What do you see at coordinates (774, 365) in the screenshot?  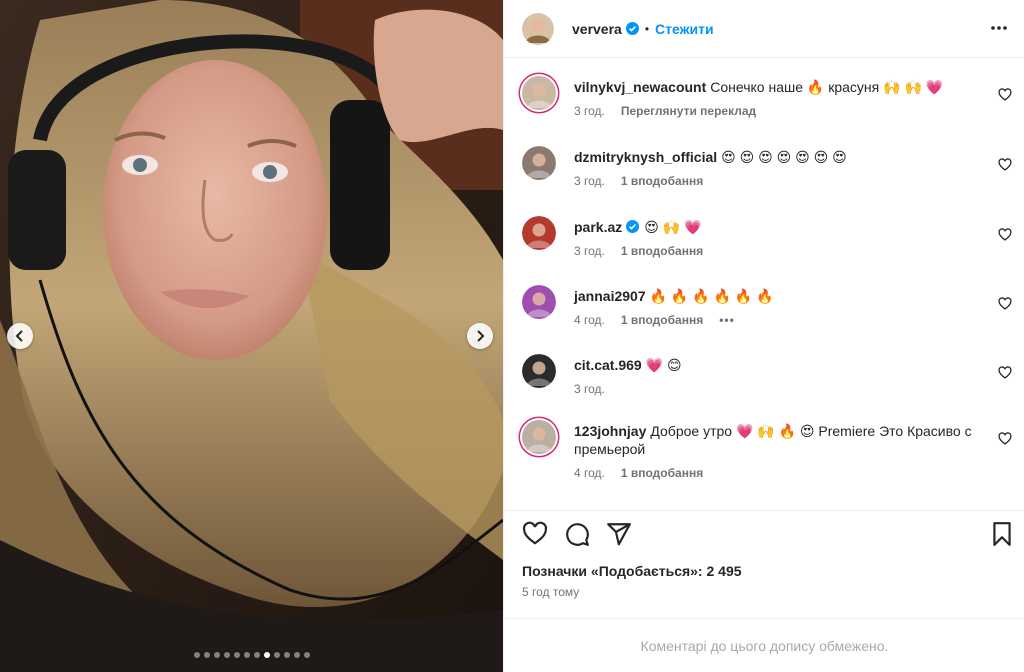 I see `comment-content: cit.cat.969 💗 😊` at bounding box center [774, 365].